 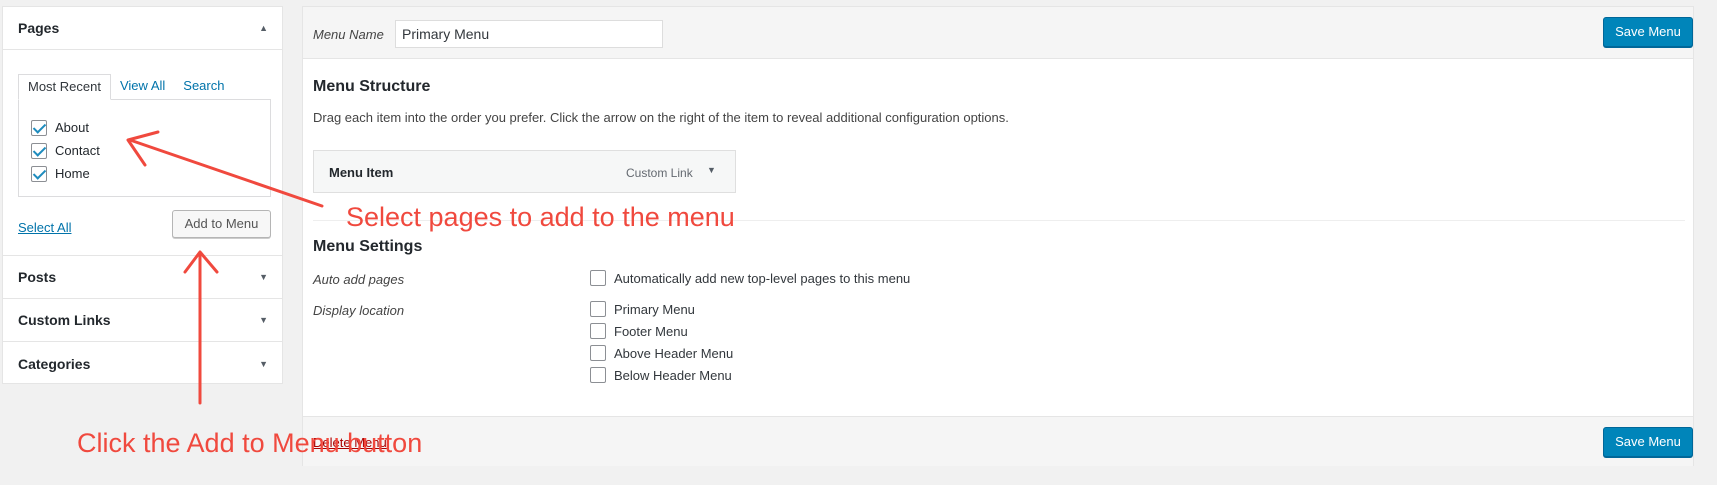 What do you see at coordinates (142, 87) in the screenshot?
I see `tab-view-all: View All` at bounding box center [142, 87].